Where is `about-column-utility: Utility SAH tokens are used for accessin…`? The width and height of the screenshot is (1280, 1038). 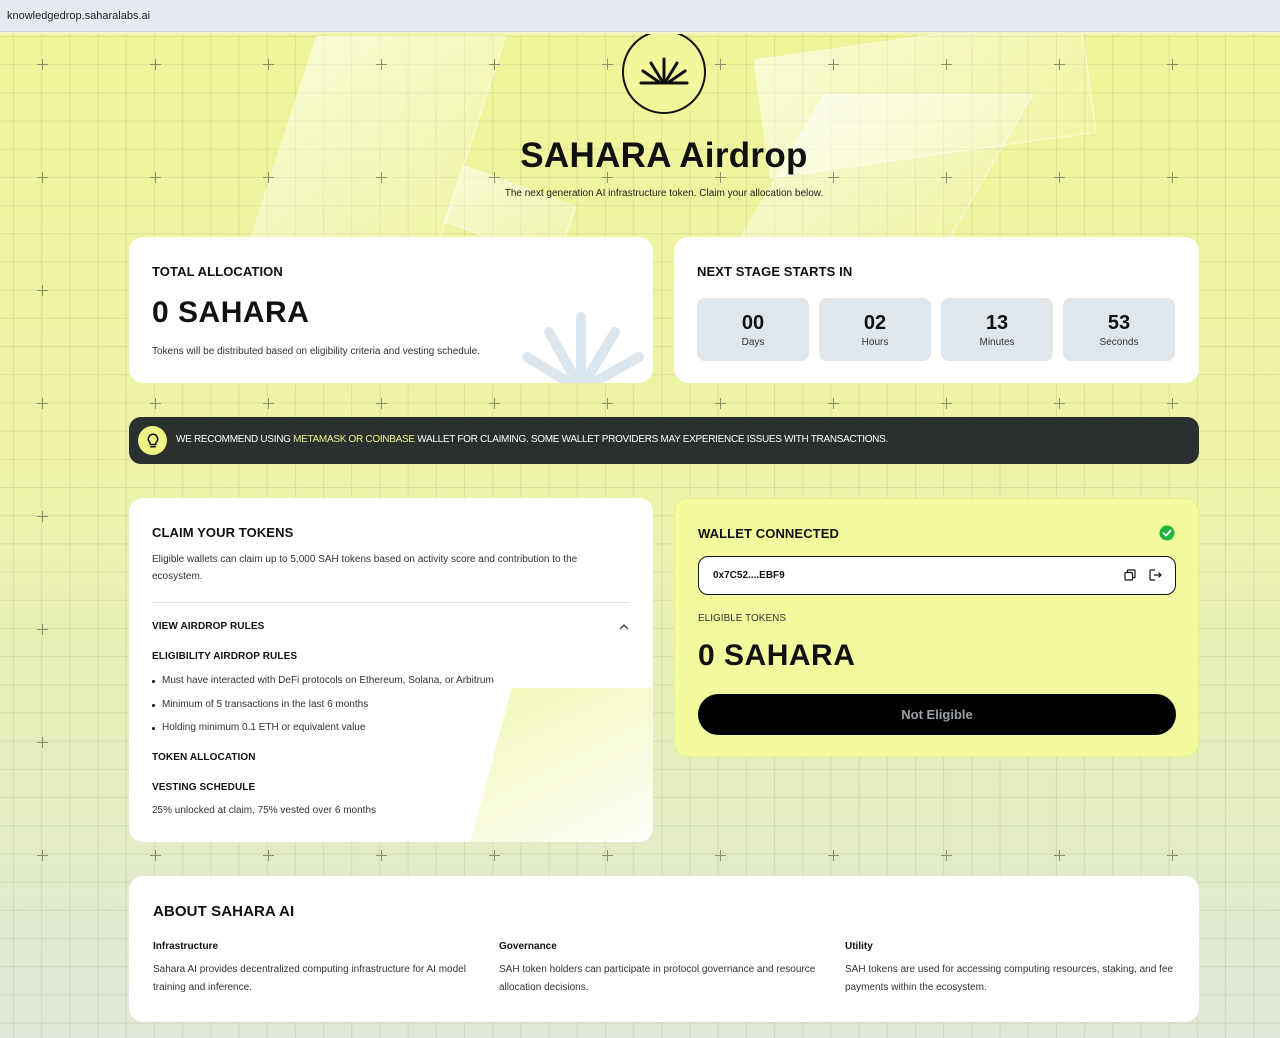
about-column-utility: Utility SAH tokens are used for accessin… is located at coordinates (1012, 969).